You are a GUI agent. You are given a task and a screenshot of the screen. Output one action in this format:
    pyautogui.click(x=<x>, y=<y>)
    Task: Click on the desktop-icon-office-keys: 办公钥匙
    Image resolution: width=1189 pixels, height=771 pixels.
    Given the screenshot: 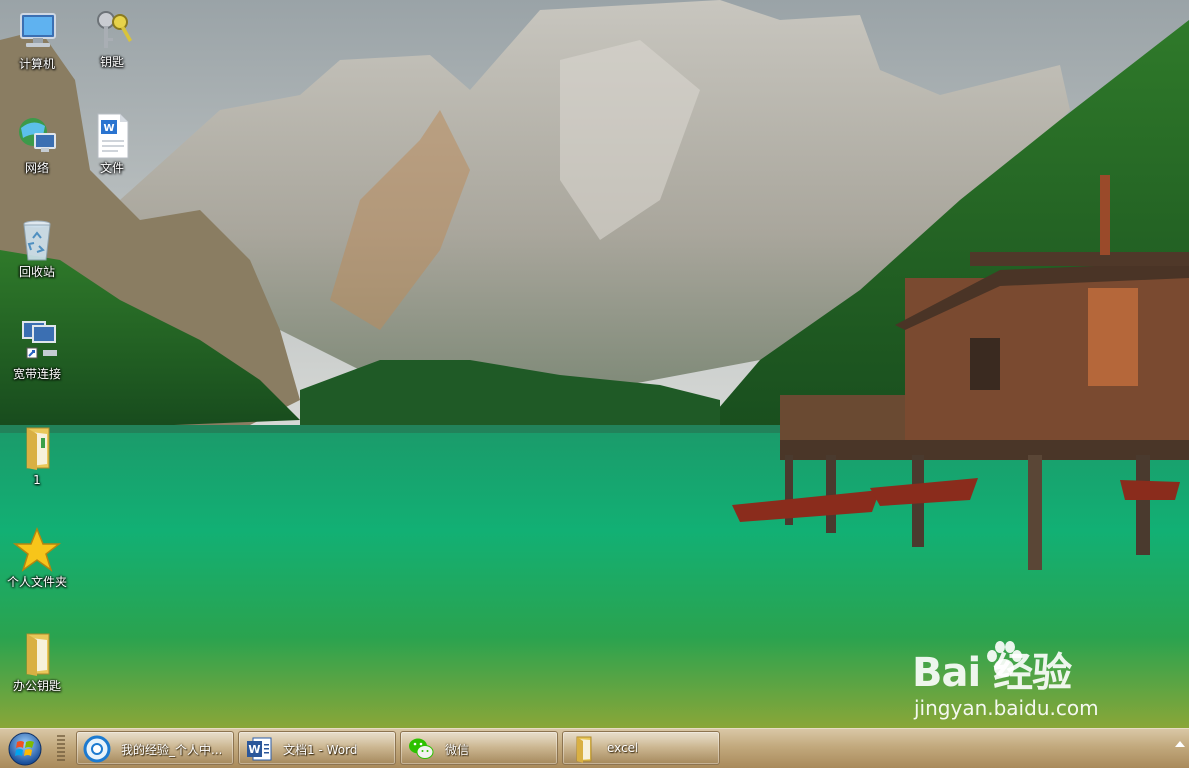 What is the action you would take?
    pyautogui.click(x=37, y=662)
    